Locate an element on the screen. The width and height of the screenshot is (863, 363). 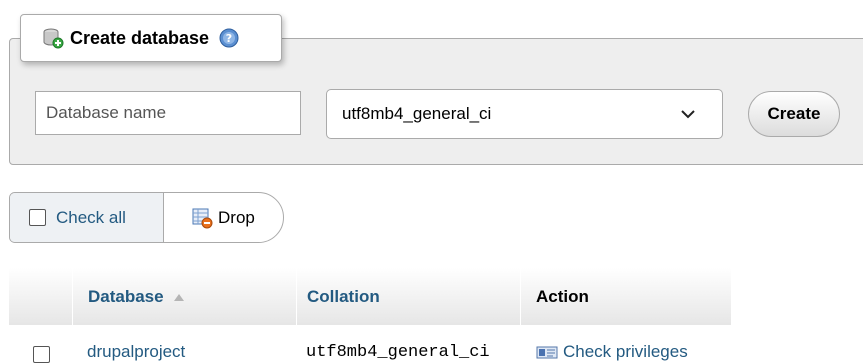
drop-icon is located at coordinates (202, 218).